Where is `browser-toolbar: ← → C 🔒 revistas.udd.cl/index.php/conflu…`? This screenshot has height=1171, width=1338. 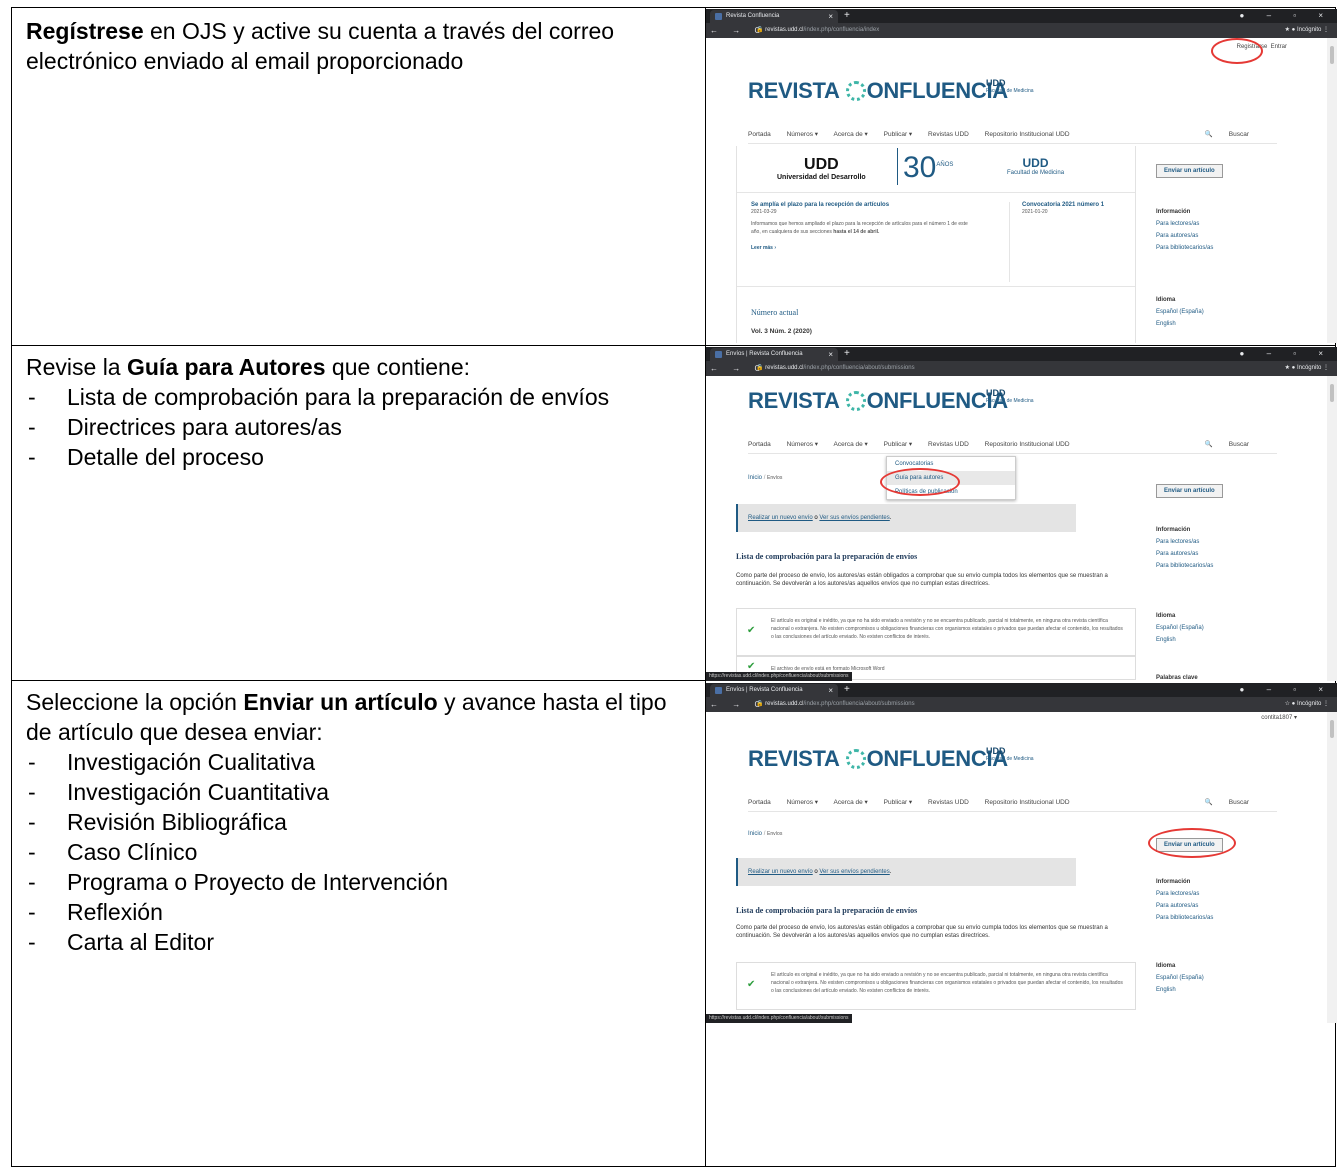
browser-toolbar: ← → C 🔒 revistas.udd.cl/index.php/conflu… is located at coordinates (1021, 30).